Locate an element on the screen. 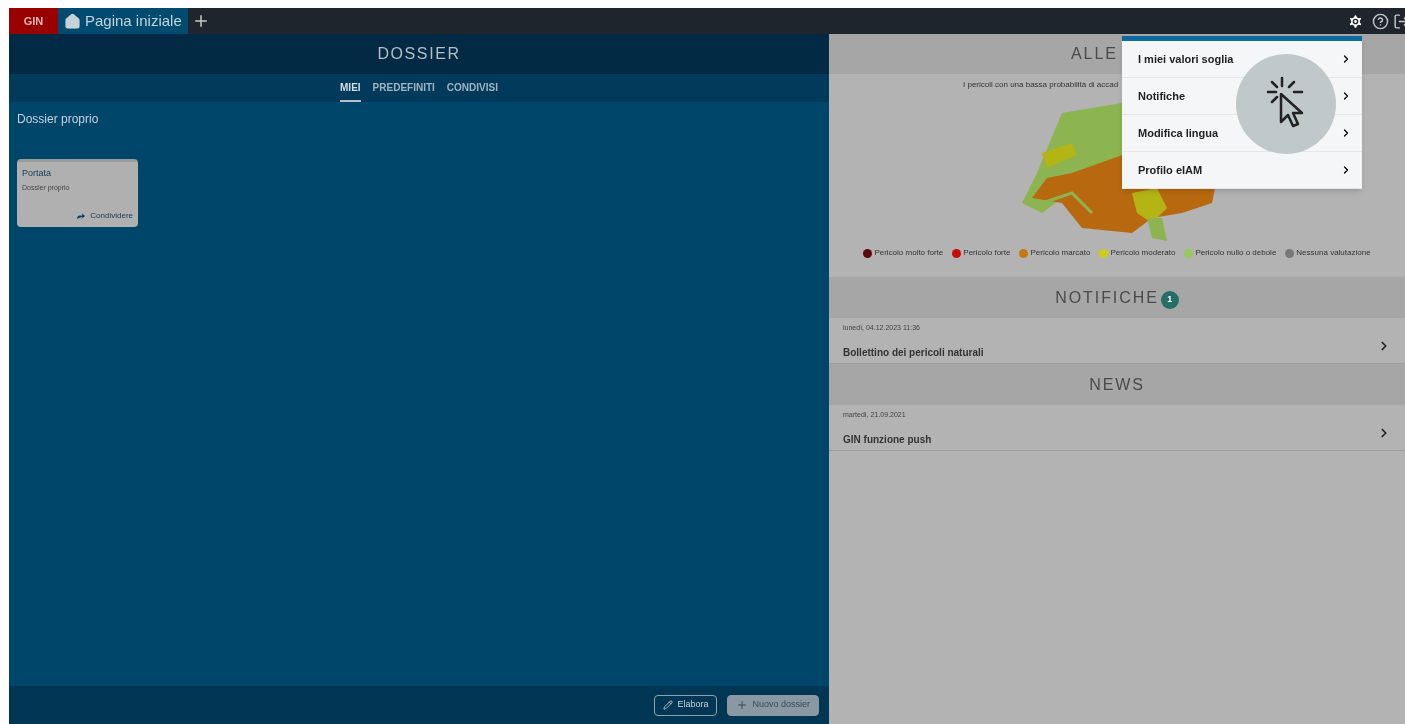  section-header: NEWS is located at coordinates (1117, 384).